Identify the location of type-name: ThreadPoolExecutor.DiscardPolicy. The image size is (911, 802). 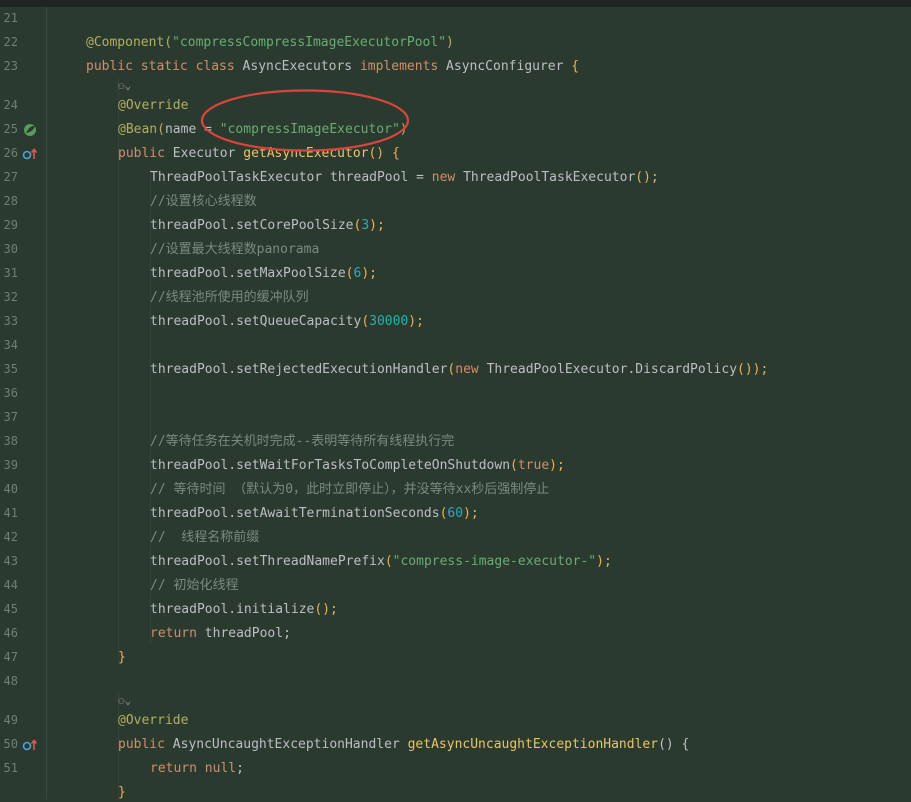
(612, 369).